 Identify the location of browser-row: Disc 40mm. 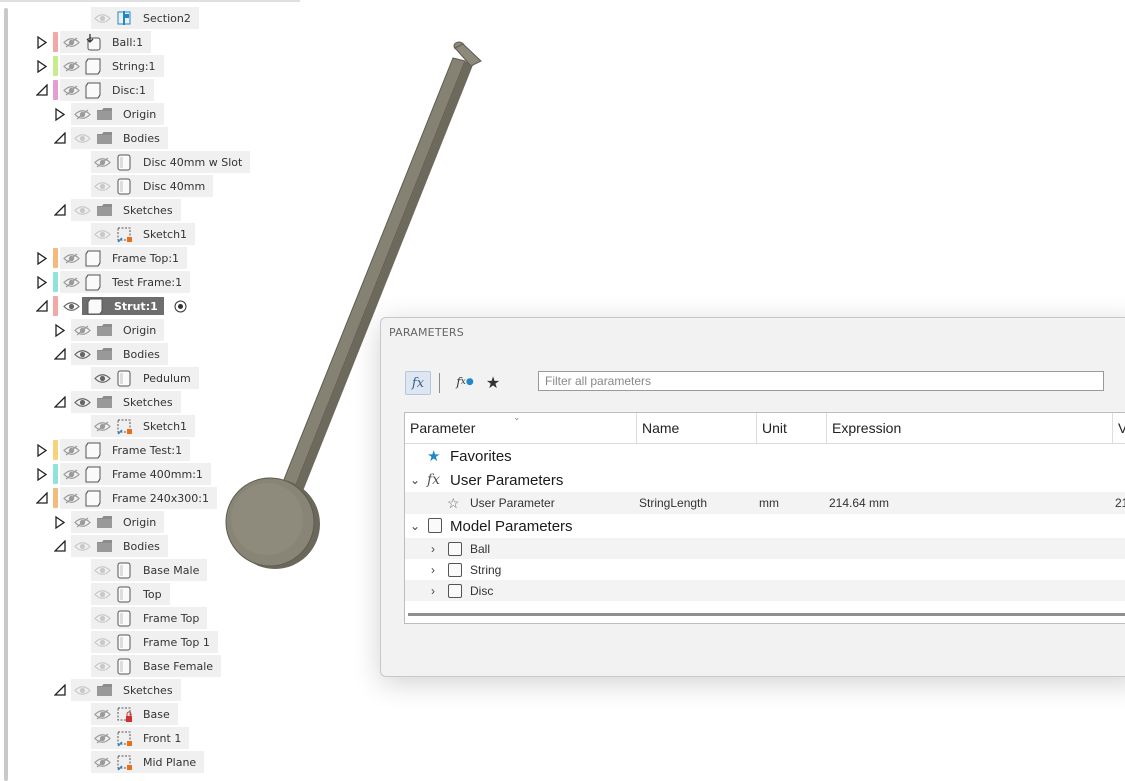
(152, 186).